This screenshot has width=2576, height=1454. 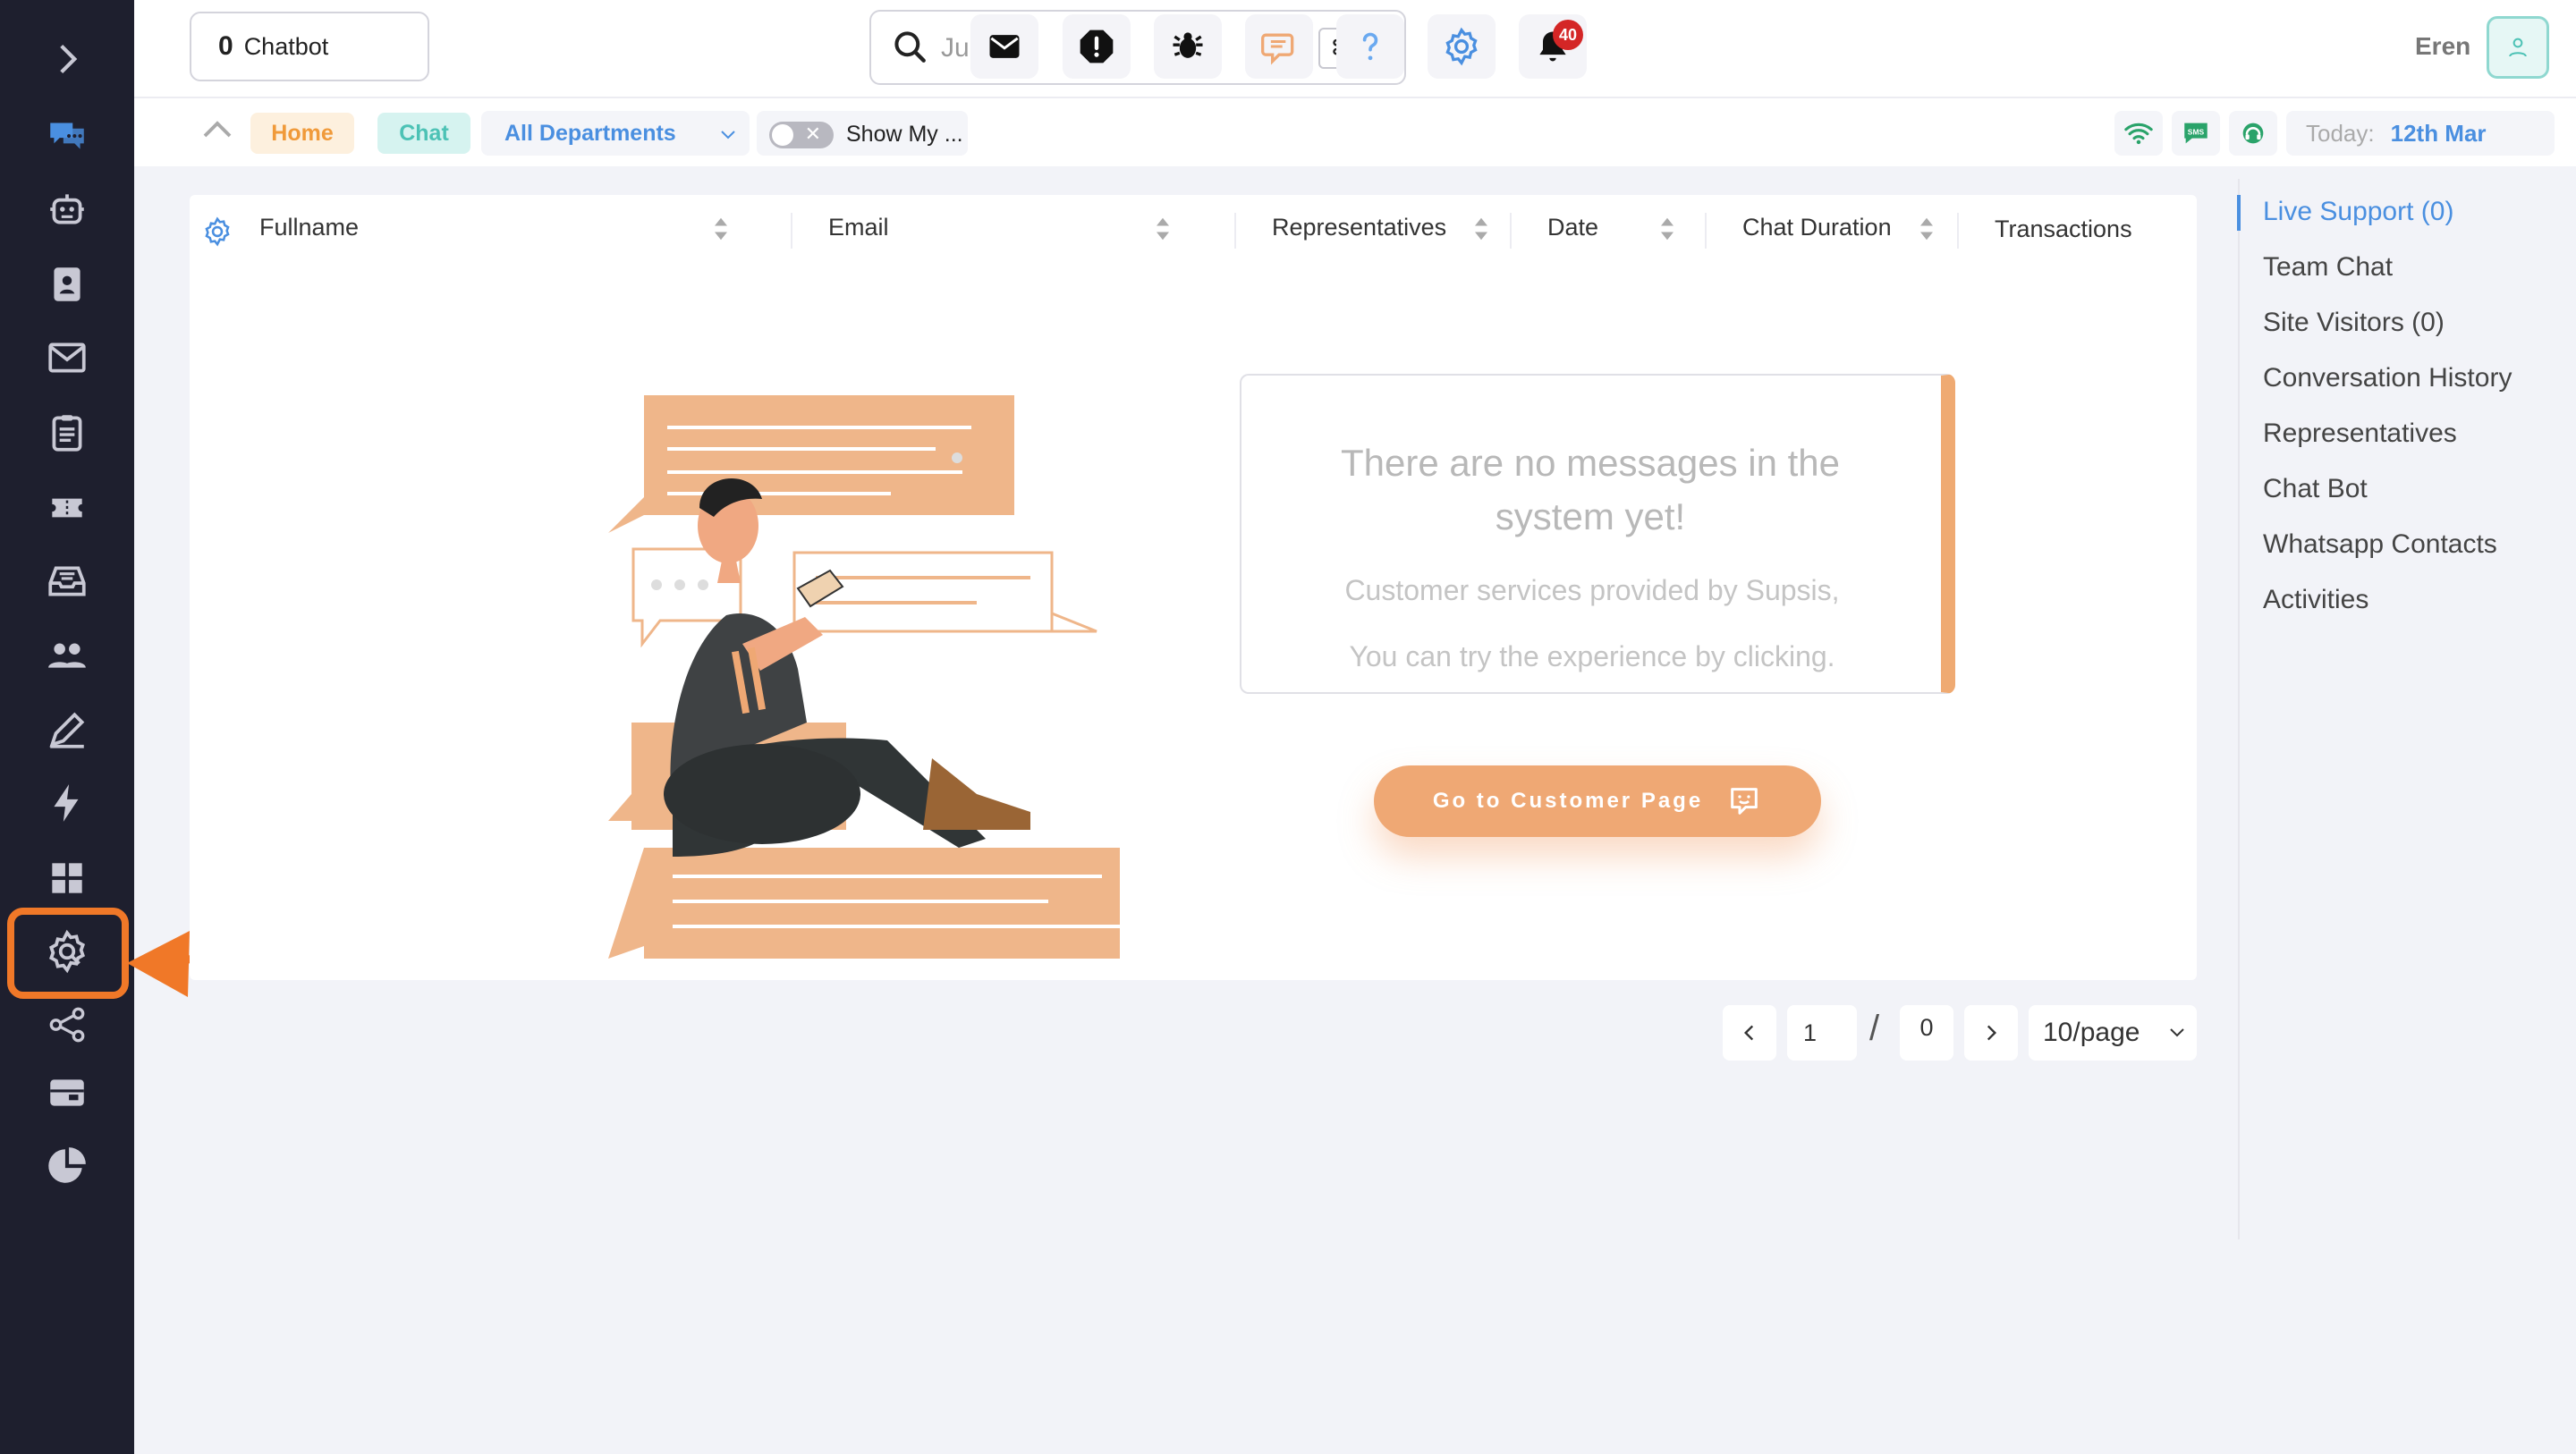 What do you see at coordinates (2380, 545) in the screenshot?
I see `nav-whatsapp-contacts: Whatsapp Contacts` at bounding box center [2380, 545].